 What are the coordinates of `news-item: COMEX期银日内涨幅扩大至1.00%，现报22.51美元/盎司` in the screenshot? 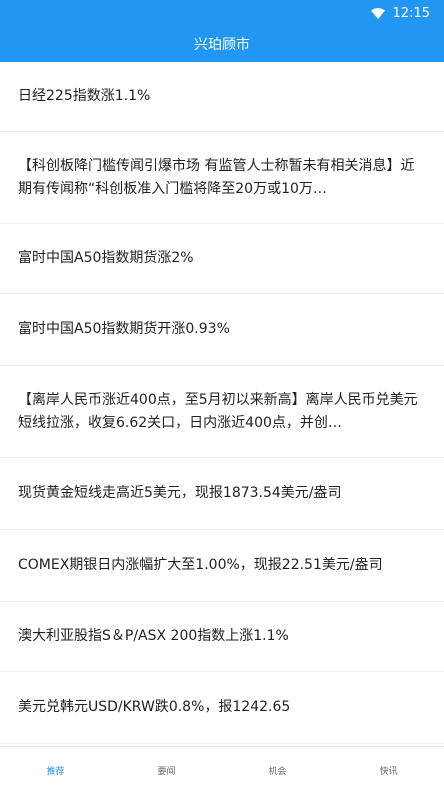 It's located at (222, 566).